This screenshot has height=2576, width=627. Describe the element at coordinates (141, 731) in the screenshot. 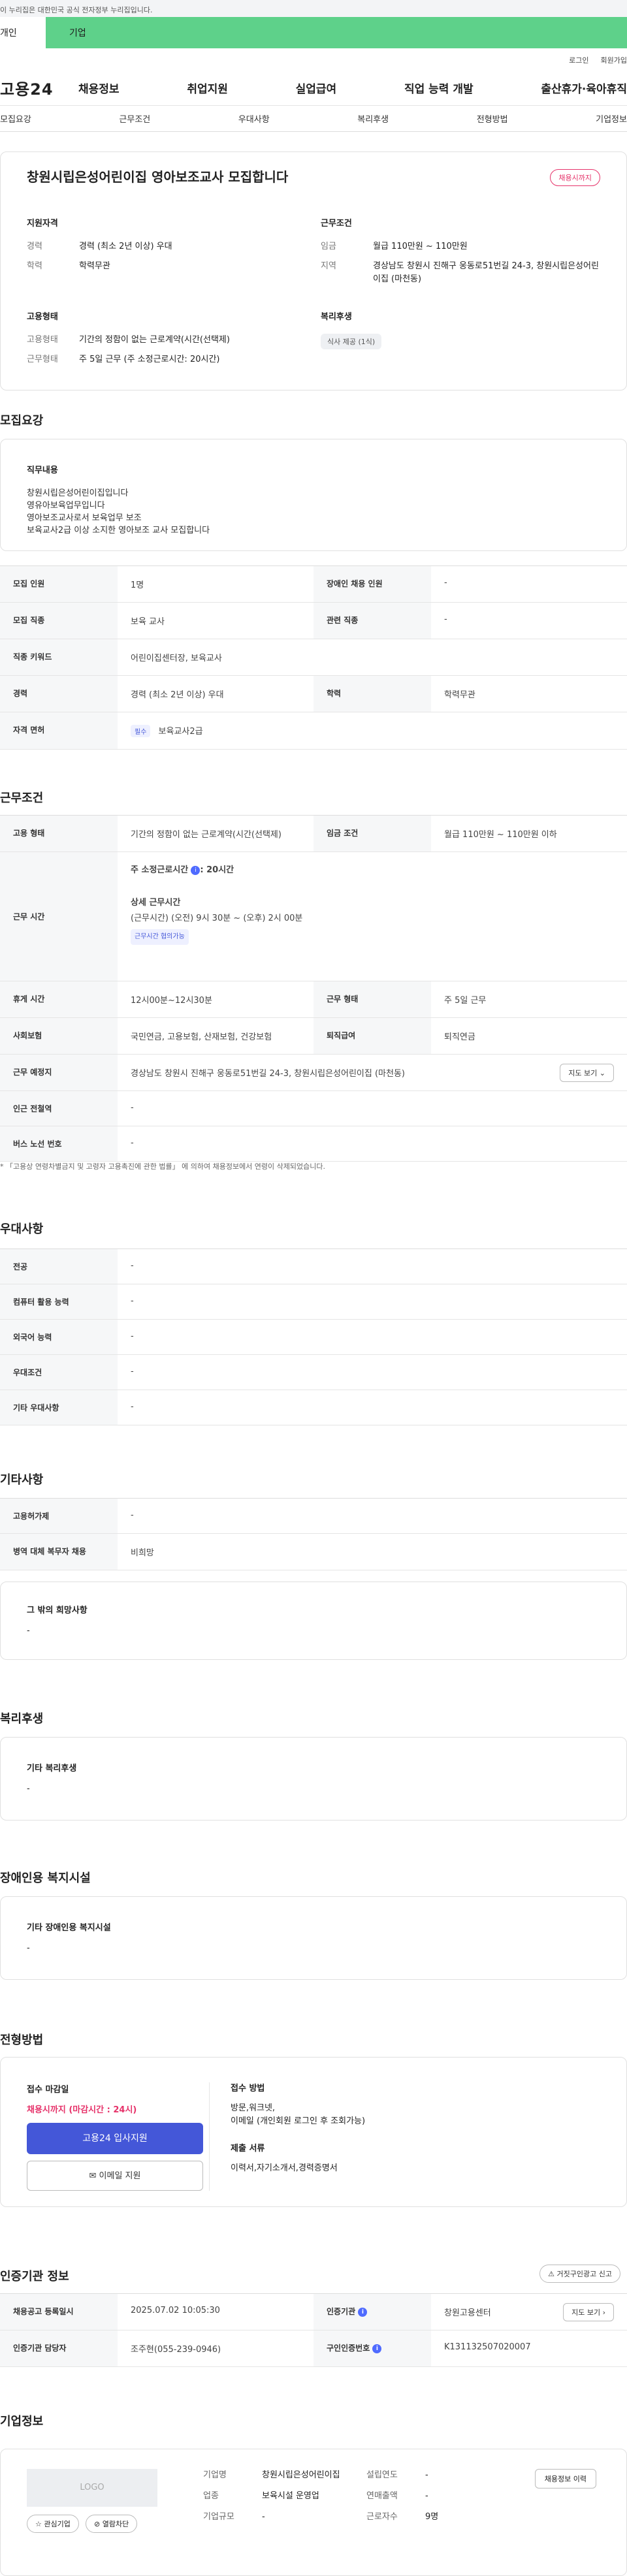

I see `required-badge: 필수` at that location.